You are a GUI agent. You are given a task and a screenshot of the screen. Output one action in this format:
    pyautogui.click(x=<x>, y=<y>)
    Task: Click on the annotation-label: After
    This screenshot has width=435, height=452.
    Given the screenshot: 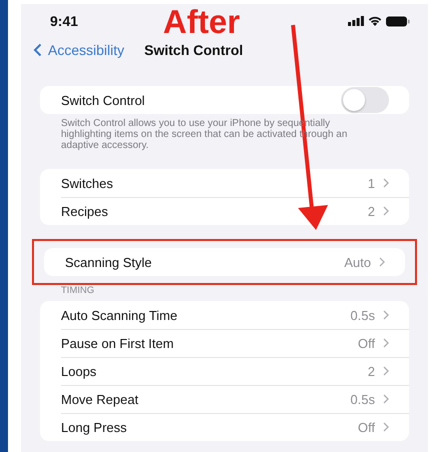 What is the action you would take?
    pyautogui.click(x=201, y=22)
    